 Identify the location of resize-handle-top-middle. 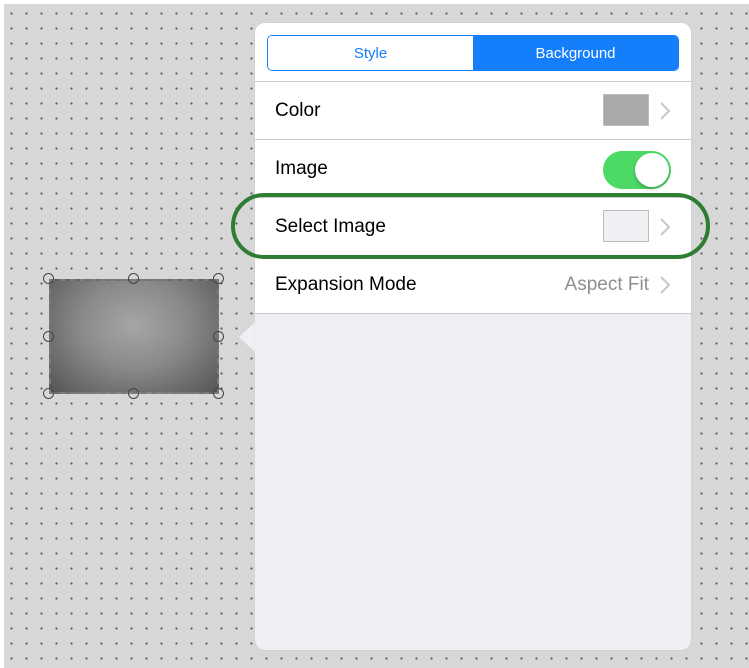
(133, 278).